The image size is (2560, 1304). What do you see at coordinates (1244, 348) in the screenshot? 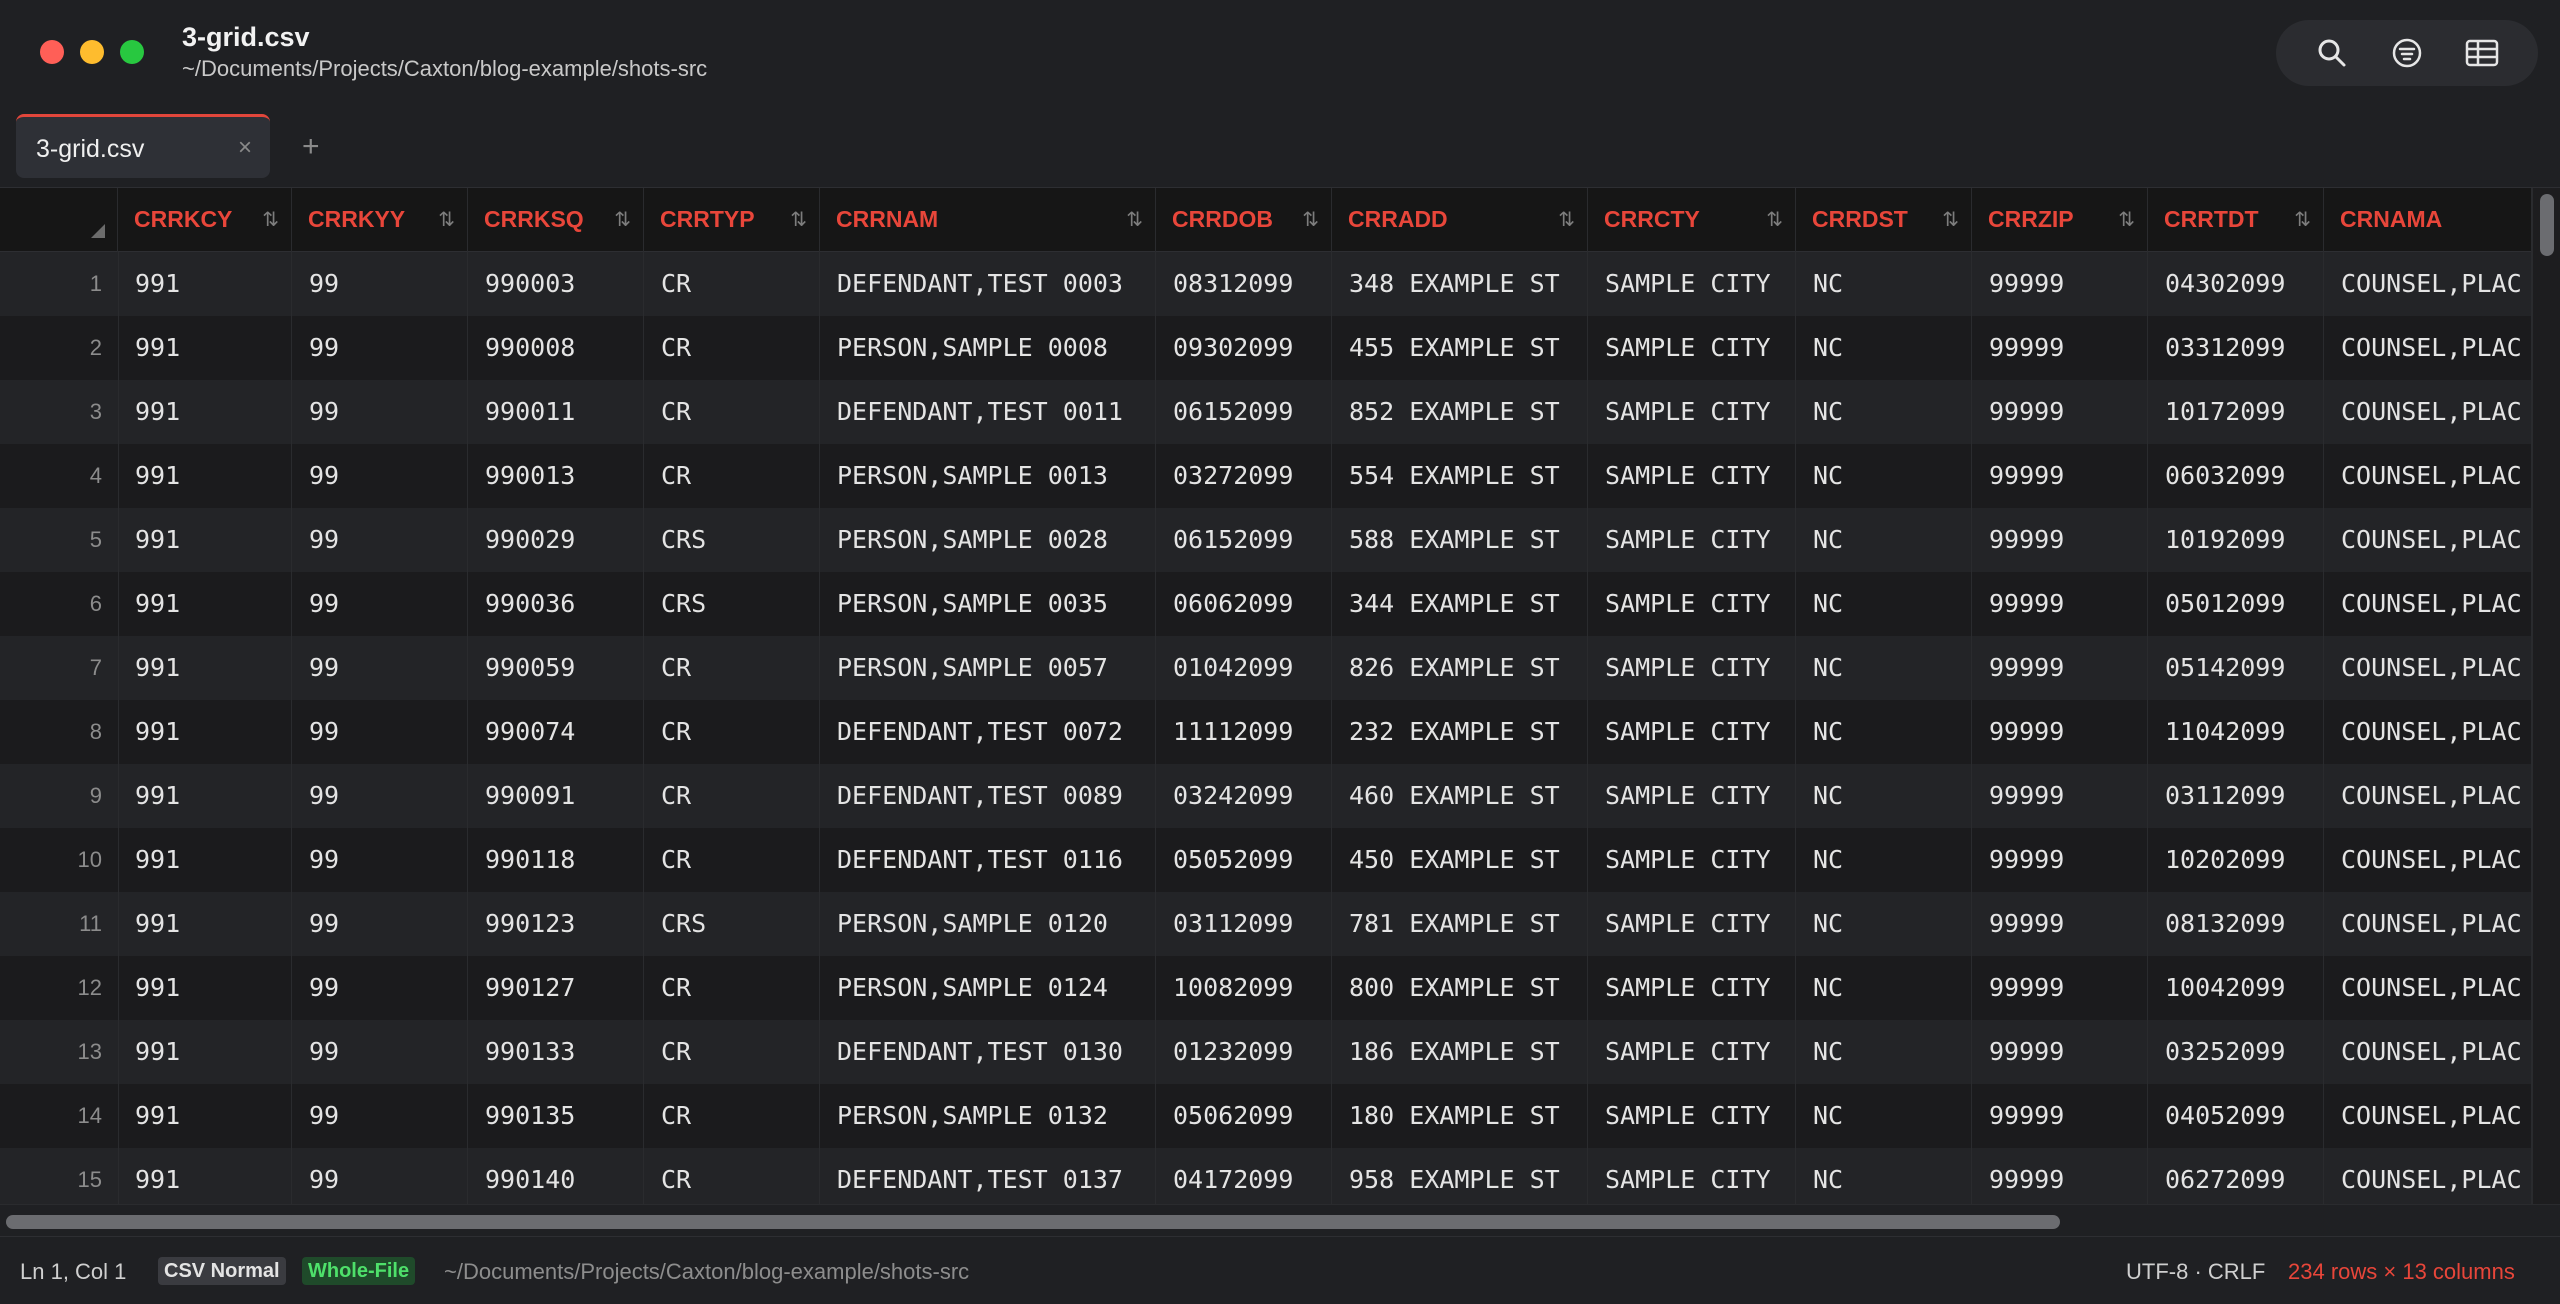
I see `cell-crrdob: 09302099` at bounding box center [1244, 348].